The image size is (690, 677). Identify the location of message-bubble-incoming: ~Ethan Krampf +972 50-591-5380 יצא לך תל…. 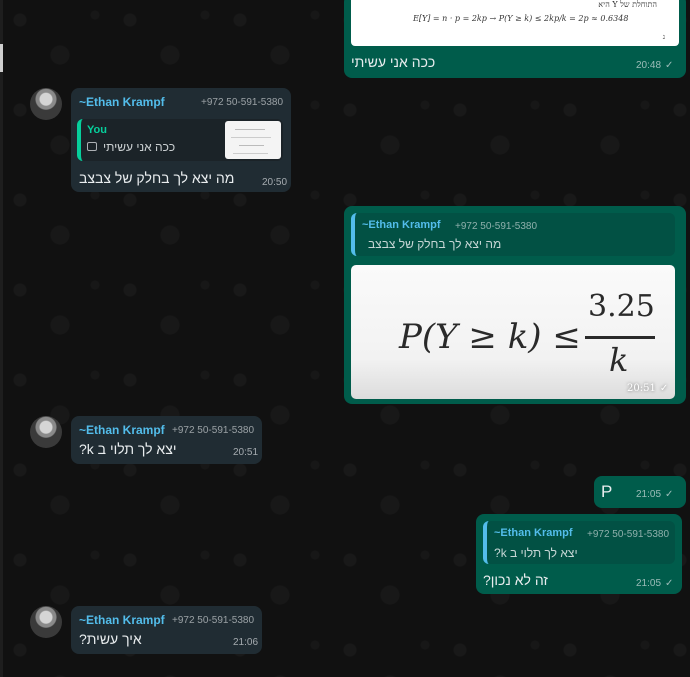
(166, 440).